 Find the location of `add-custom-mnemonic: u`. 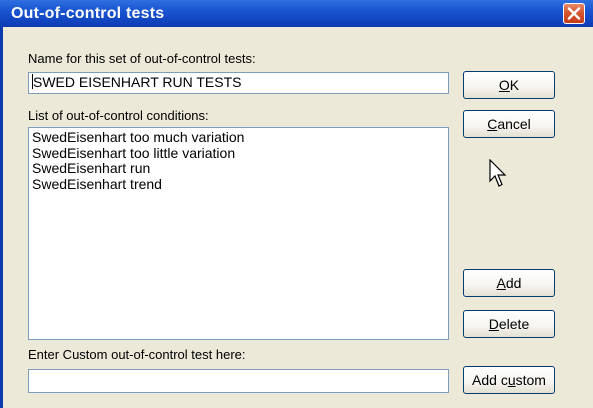

add-custom-mnemonic: u is located at coordinates (511, 380).